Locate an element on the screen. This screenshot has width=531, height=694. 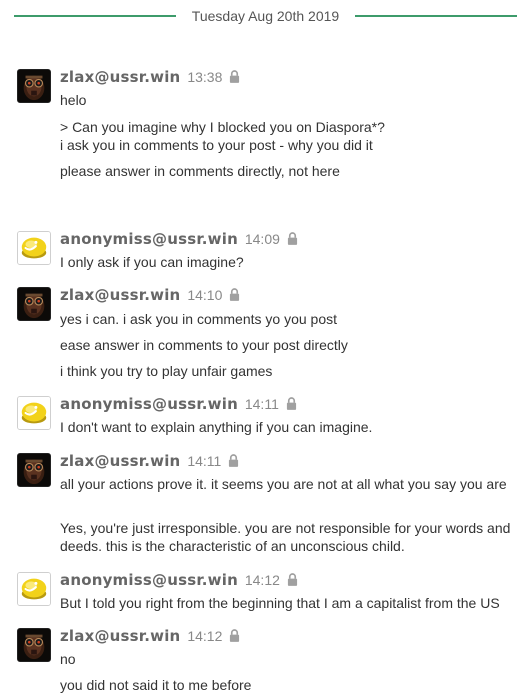
message-time: 14:09 is located at coordinates (262, 239).